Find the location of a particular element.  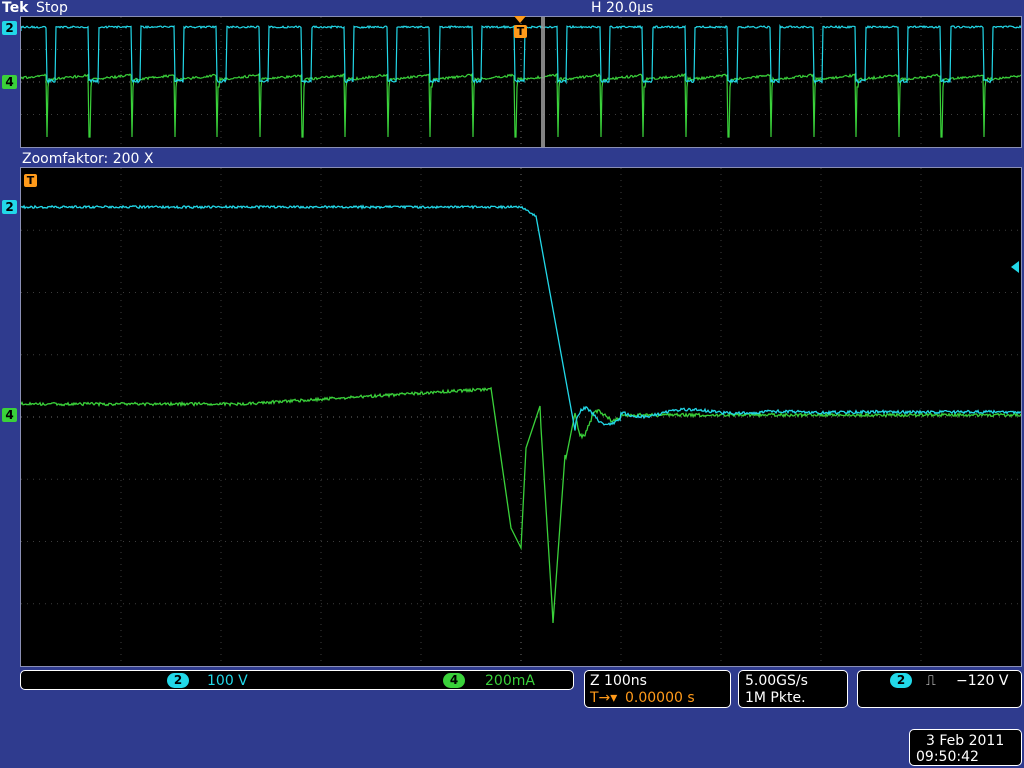

acquisition-readout: 5.00GS/s 1M Pkte. is located at coordinates (793, 689).